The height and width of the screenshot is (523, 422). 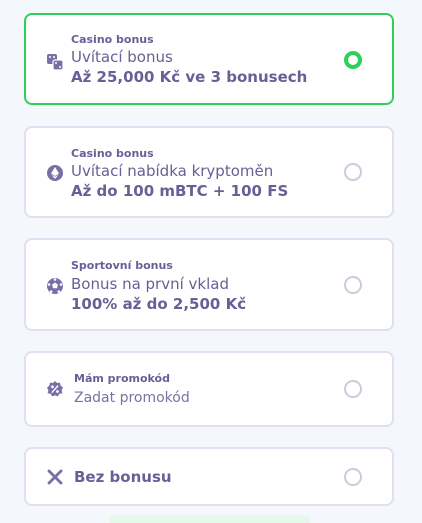 What do you see at coordinates (150, 284) in the screenshot?
I see `option-title: Bonus na první vklad` at bounding box center [150, 284].